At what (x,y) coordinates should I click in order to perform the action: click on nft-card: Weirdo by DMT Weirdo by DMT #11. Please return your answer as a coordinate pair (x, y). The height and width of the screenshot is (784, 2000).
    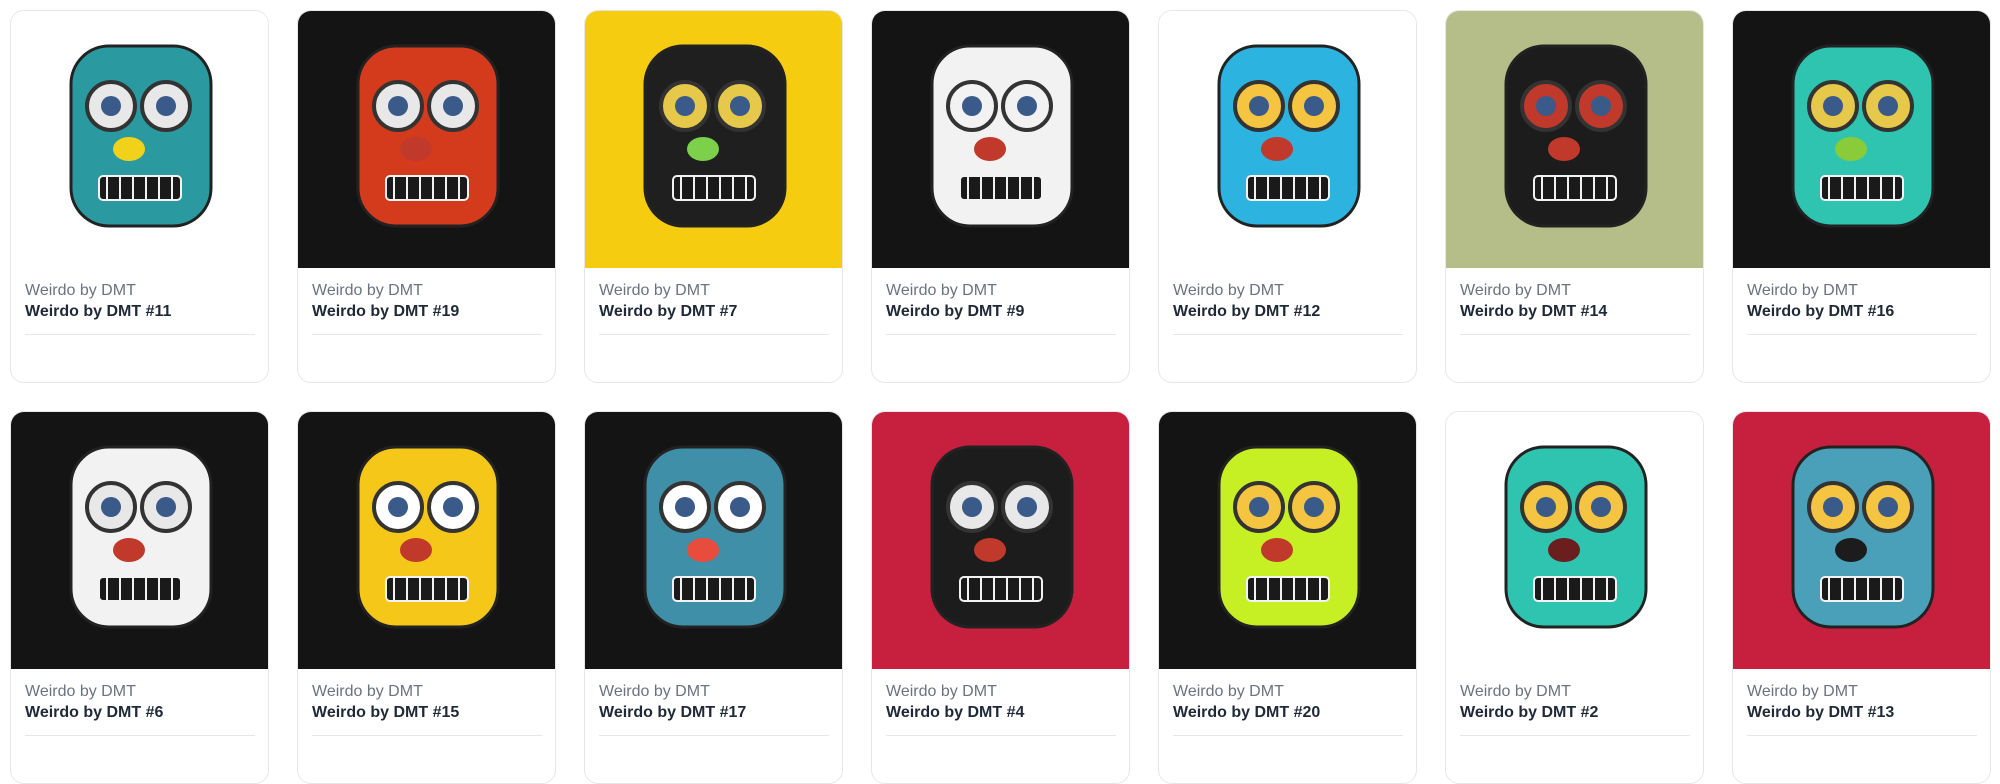
    Looking at the image, I should click on (139, 196).